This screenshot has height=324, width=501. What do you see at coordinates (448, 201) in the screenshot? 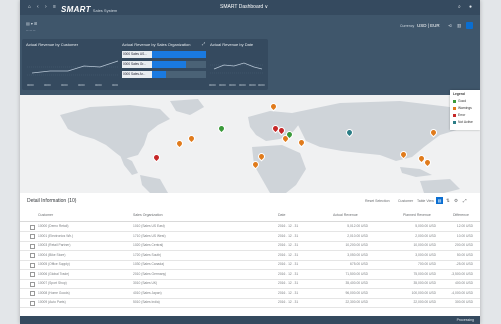
I see `sort-icon: ⇅` at bounding box center [448, 201].